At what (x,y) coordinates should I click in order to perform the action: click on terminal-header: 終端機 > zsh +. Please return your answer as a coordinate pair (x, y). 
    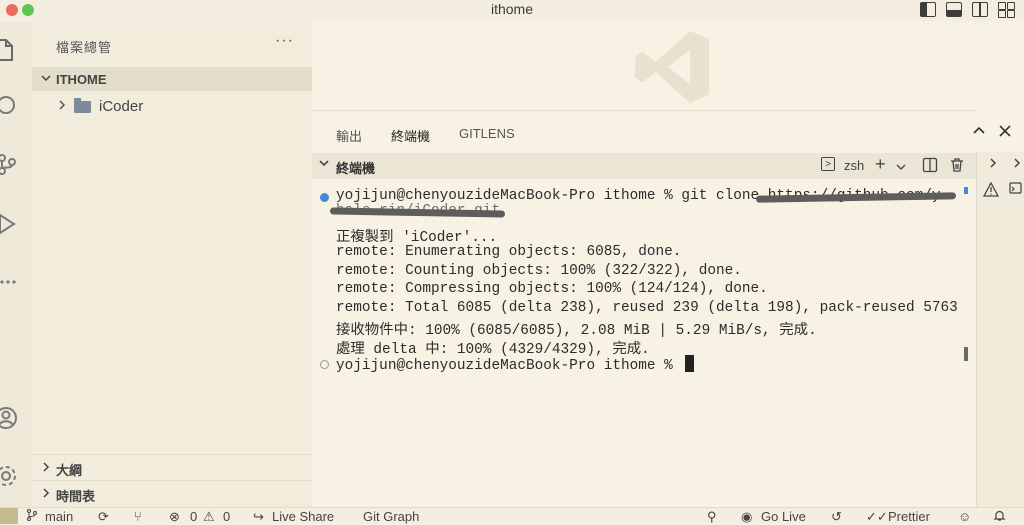
    Looking at the image, I should click on (644, 166).